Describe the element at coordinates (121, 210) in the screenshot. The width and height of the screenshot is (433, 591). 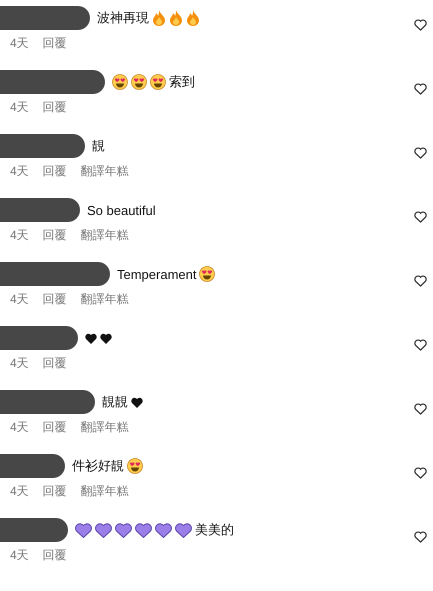
I see `comment-text: So beautiful` at that location.